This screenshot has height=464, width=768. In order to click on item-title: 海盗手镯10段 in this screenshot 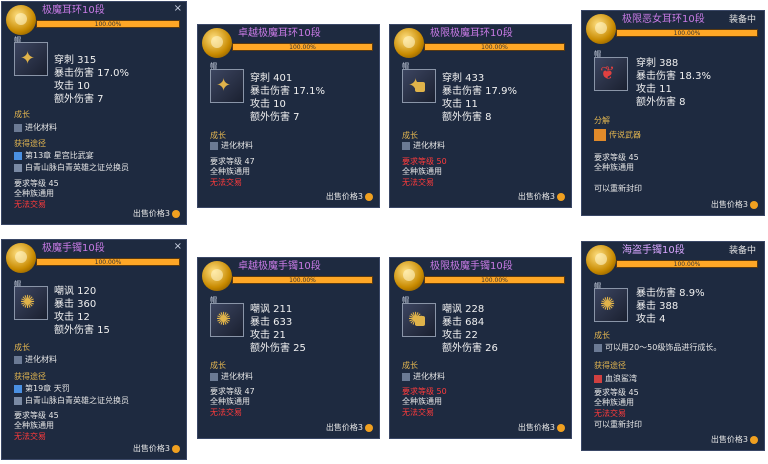, I will do `click(653, 250)`.